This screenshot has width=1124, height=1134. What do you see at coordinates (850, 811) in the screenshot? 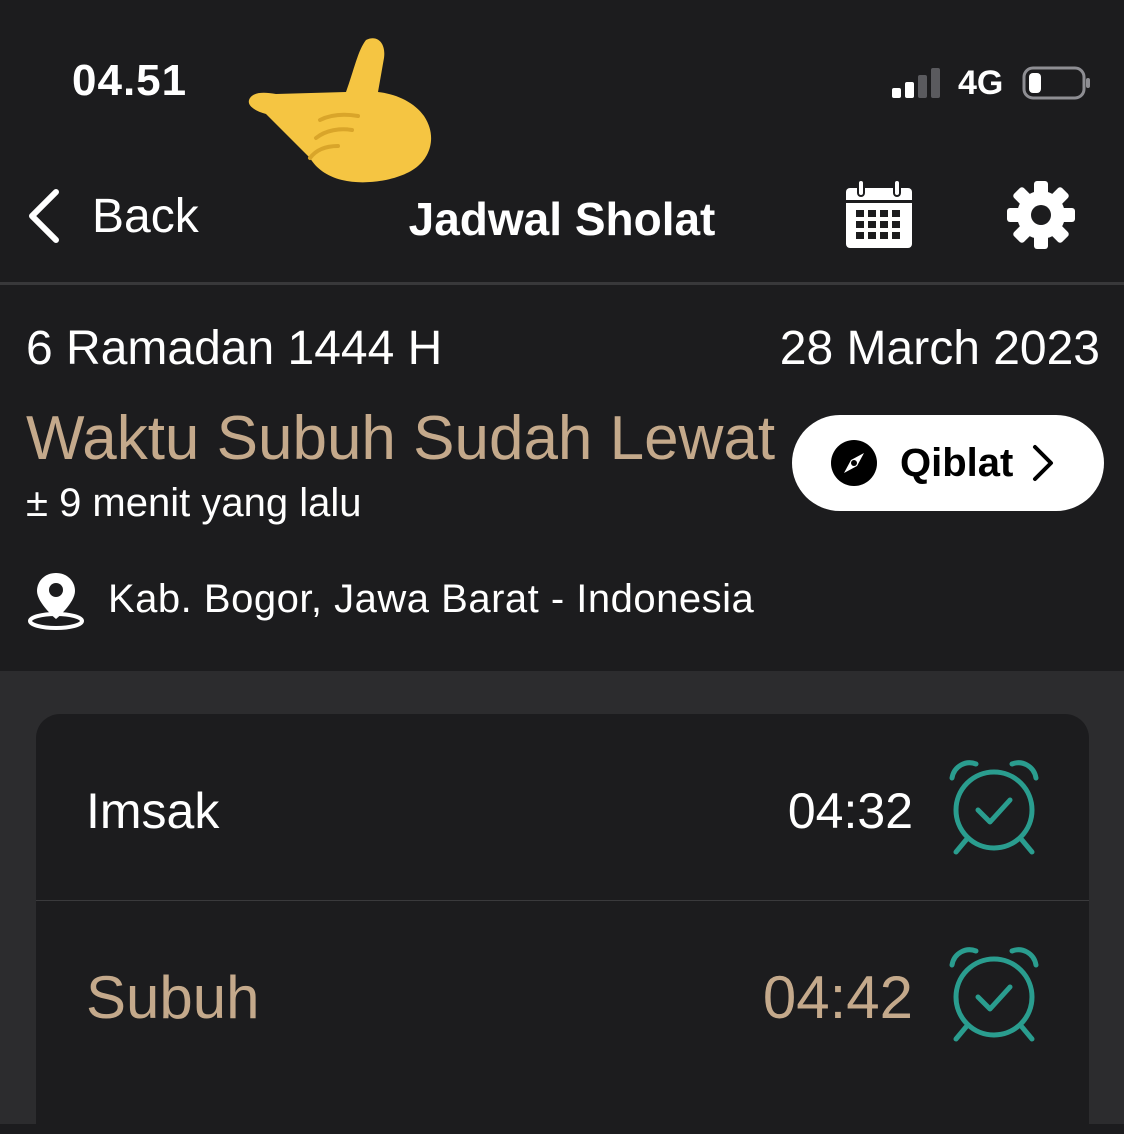
I see `prayer-time: 04:32` at bounding box center [850, 811].